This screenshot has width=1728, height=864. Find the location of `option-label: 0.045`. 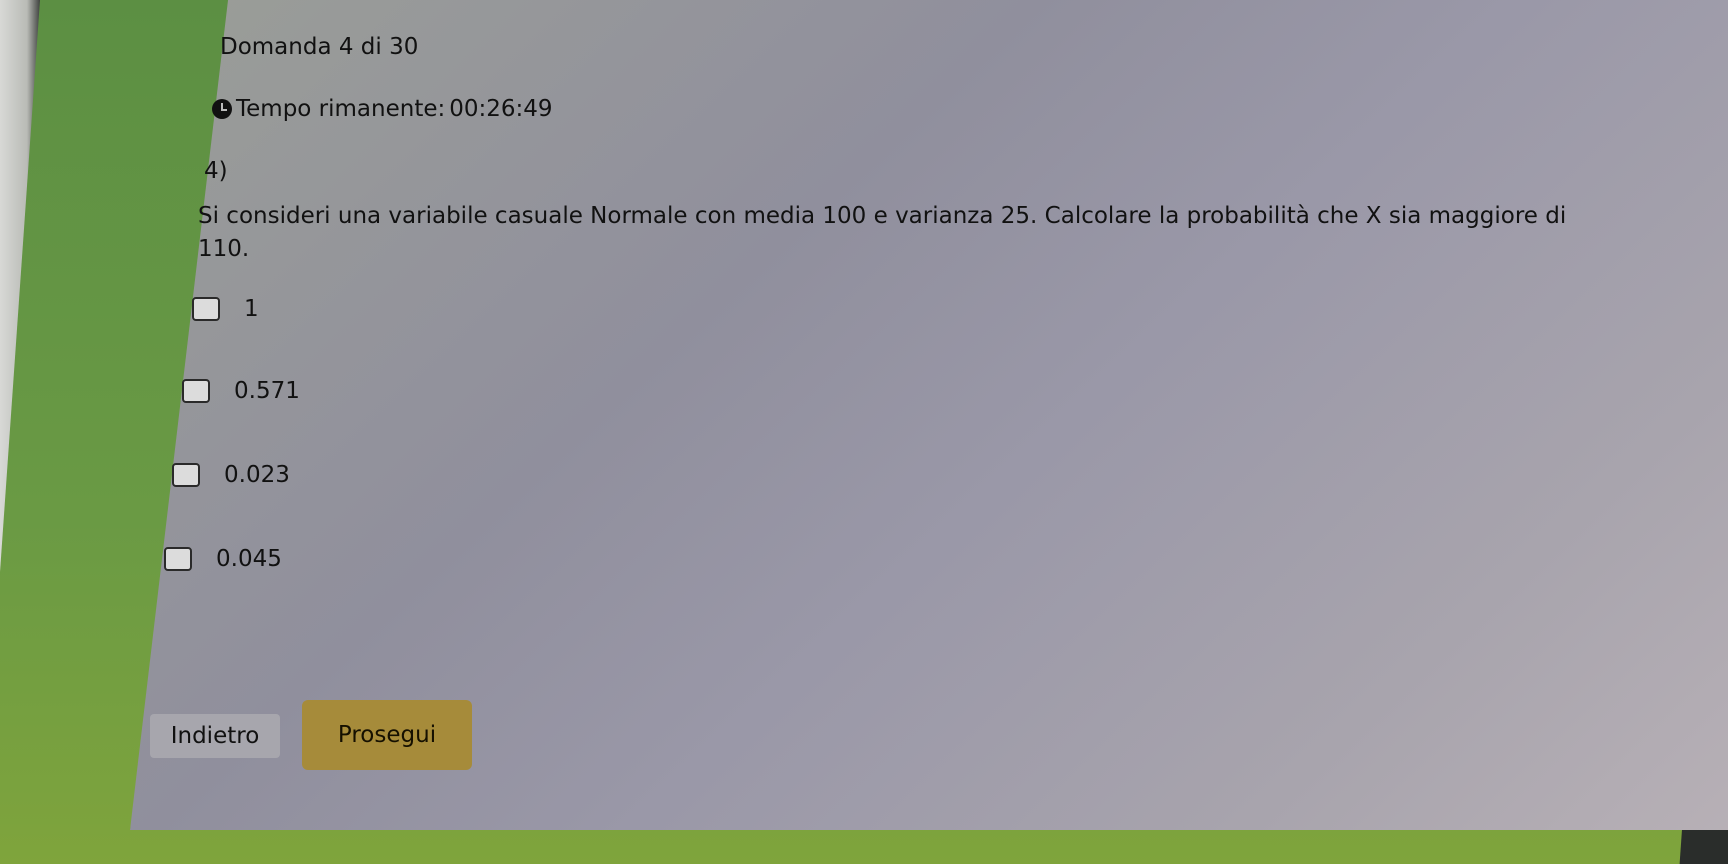

option-label: 0.045 is located at coordinates (249, 559).